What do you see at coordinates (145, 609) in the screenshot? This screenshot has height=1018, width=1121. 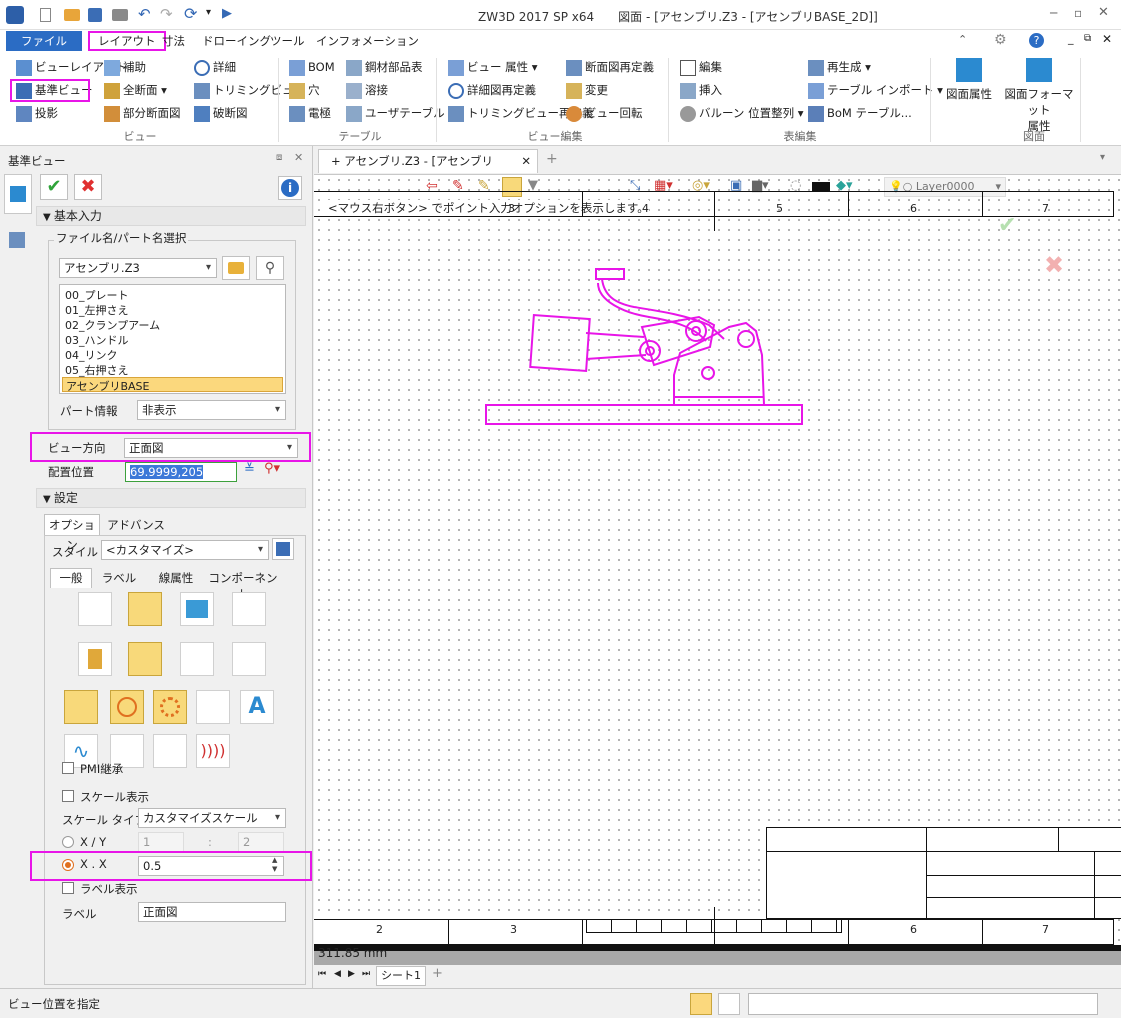 I see `hidden-line-toggle-icon` at bounding box center [145, 609].